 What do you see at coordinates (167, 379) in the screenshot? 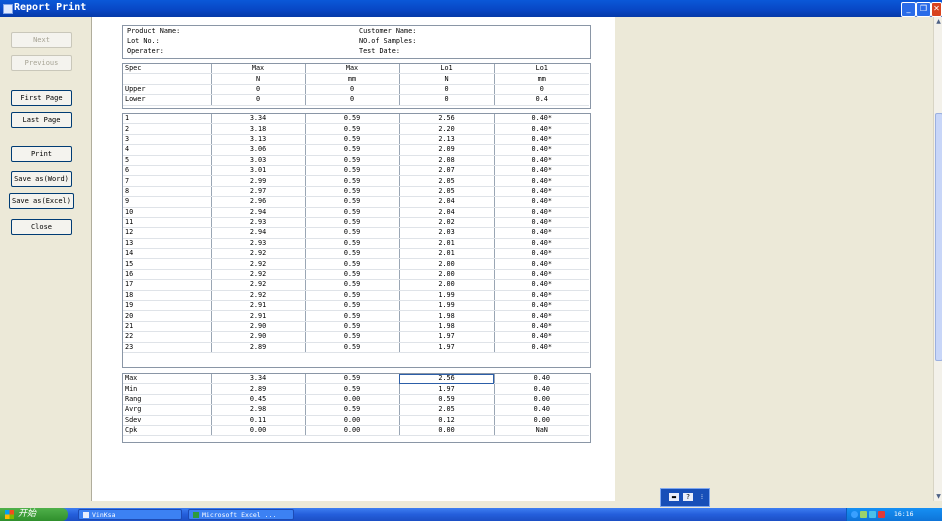
I see `stat-row-label: Max` at bounding box center [167, 379].